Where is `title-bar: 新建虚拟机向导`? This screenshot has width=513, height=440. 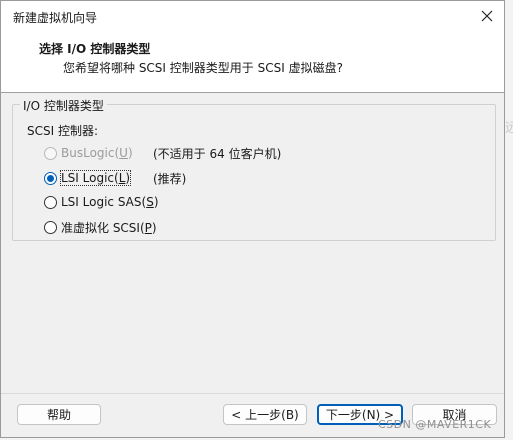
title-bar: 新建虚拟机向导 is located at coordinates (252, 16).